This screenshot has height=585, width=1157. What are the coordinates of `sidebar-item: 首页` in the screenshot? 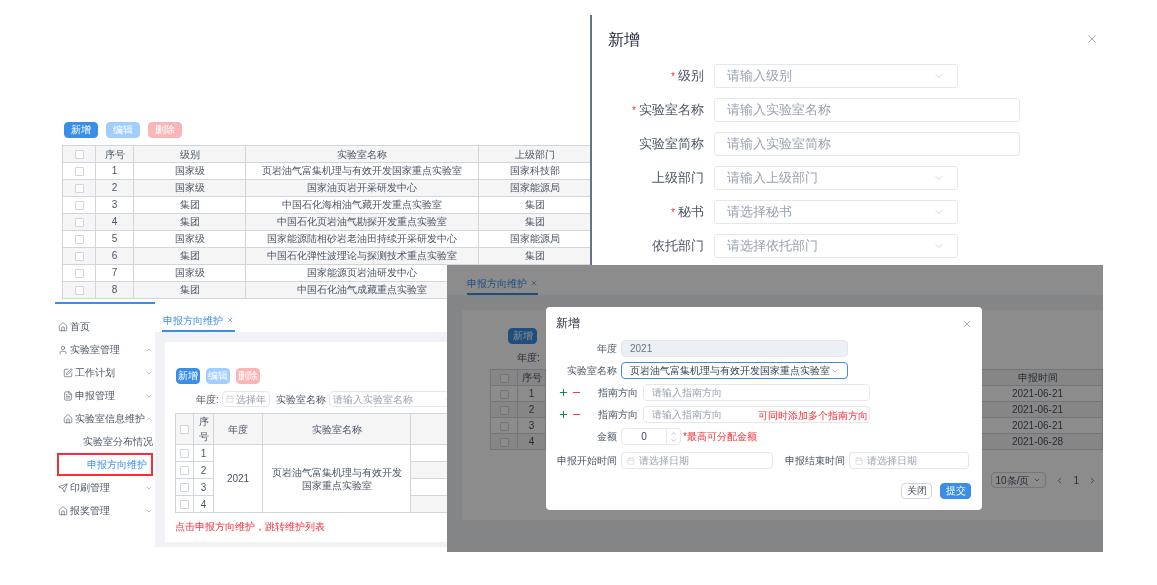 It's located at (105, 326).